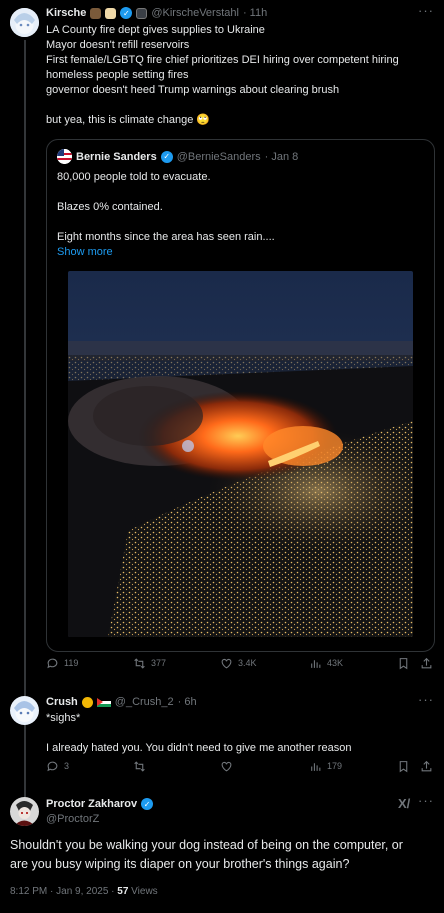 This screenshot has height=913, width=444. Describe the element at coordinates (149, 663) in the screenshot. I see `repost-button: 377` at that location.